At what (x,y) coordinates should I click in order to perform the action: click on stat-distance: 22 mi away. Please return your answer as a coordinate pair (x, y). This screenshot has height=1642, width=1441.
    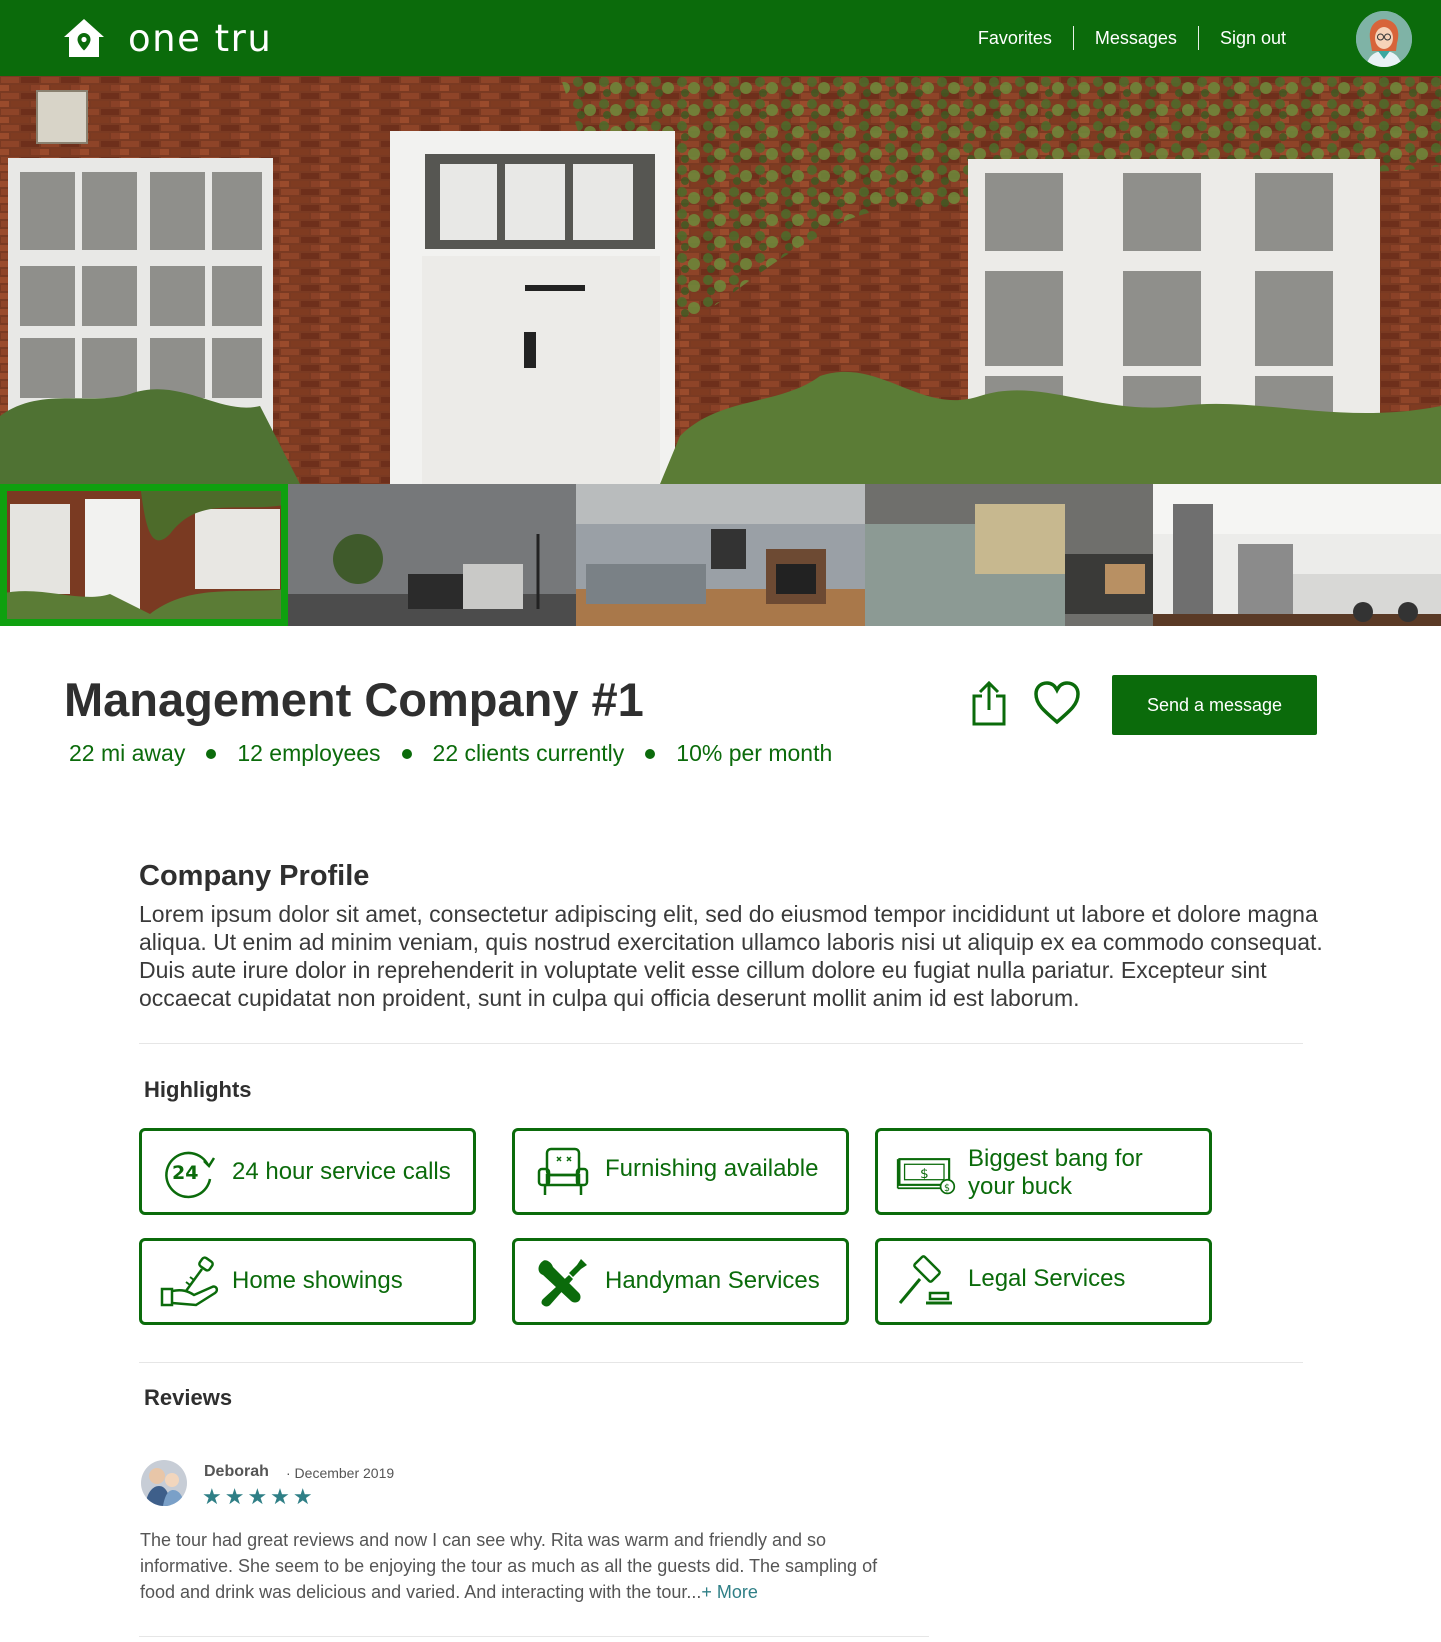
    Looking at the image, I should click on (127, 753).